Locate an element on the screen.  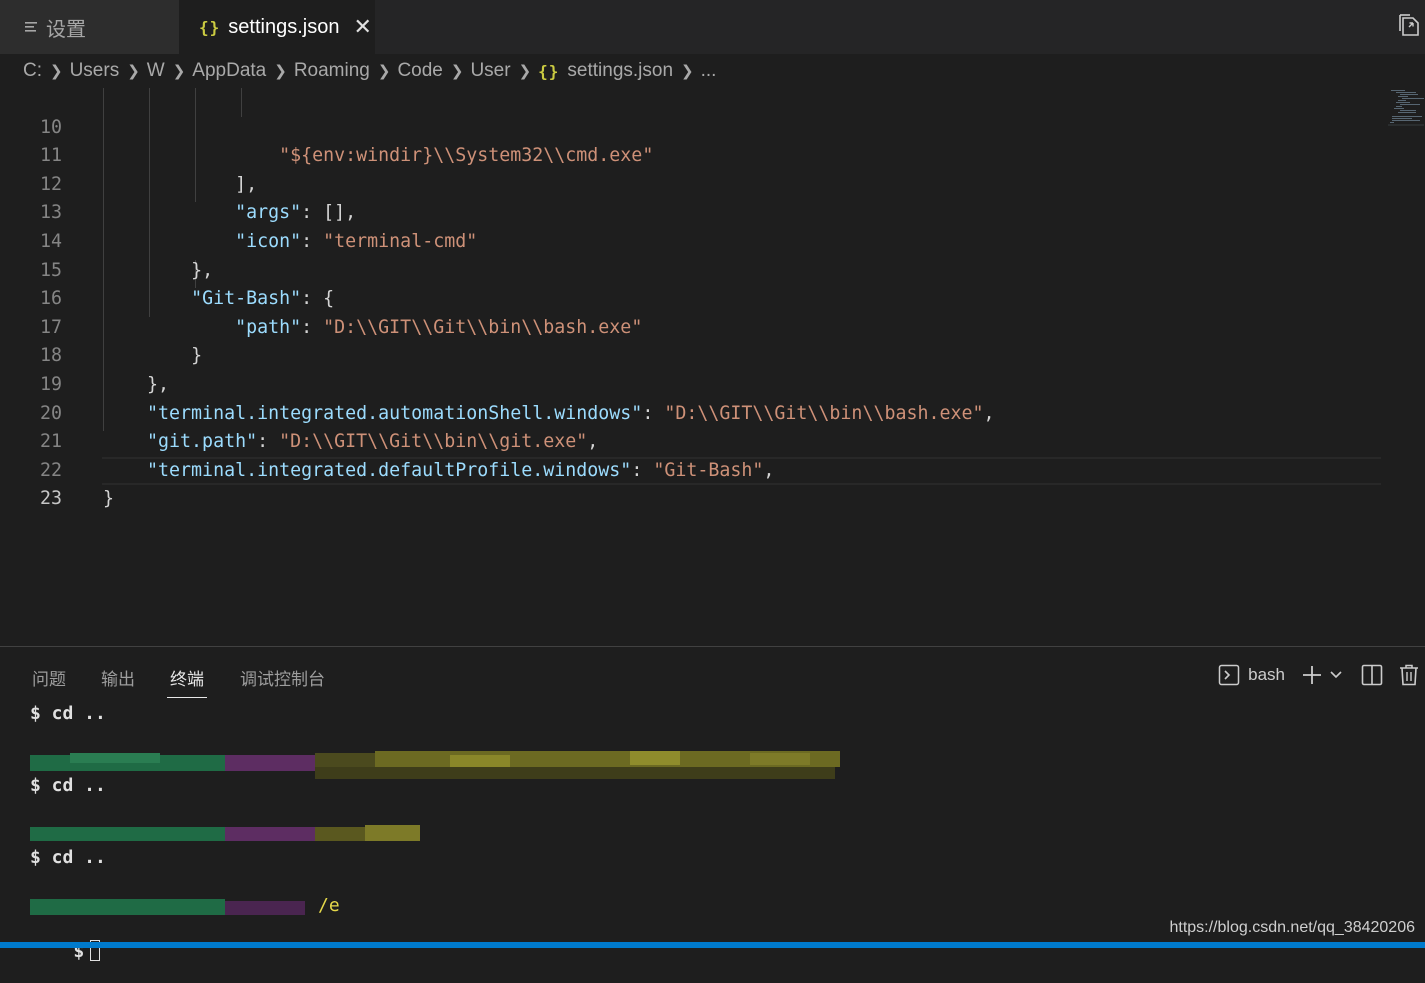
terminal-shell-selector: bash is located at coordinates (1251, 675).